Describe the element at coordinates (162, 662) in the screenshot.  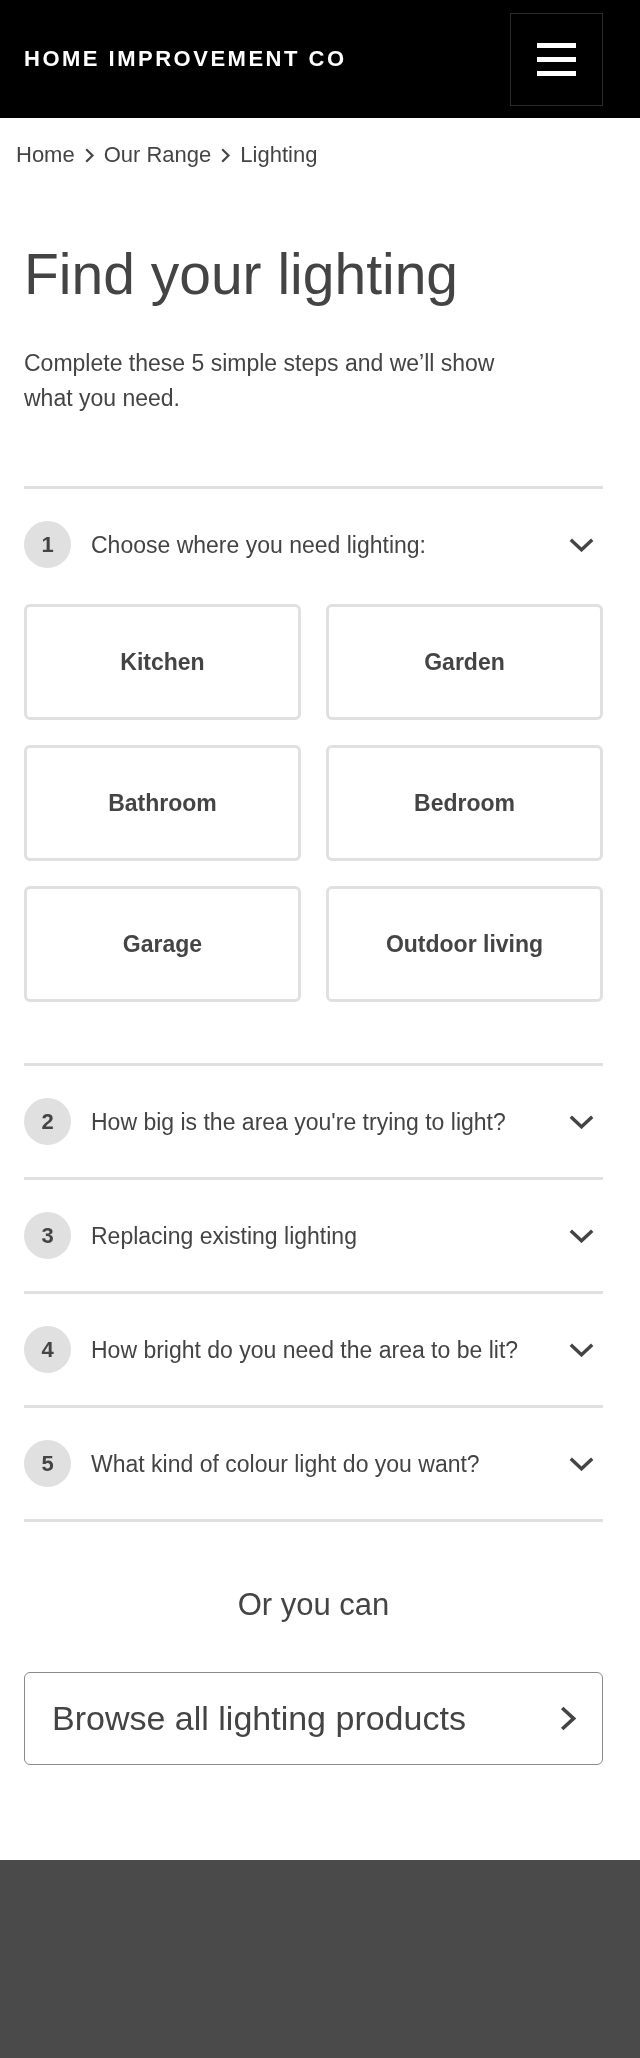
I see `option-tile: Kitchen` at that location.